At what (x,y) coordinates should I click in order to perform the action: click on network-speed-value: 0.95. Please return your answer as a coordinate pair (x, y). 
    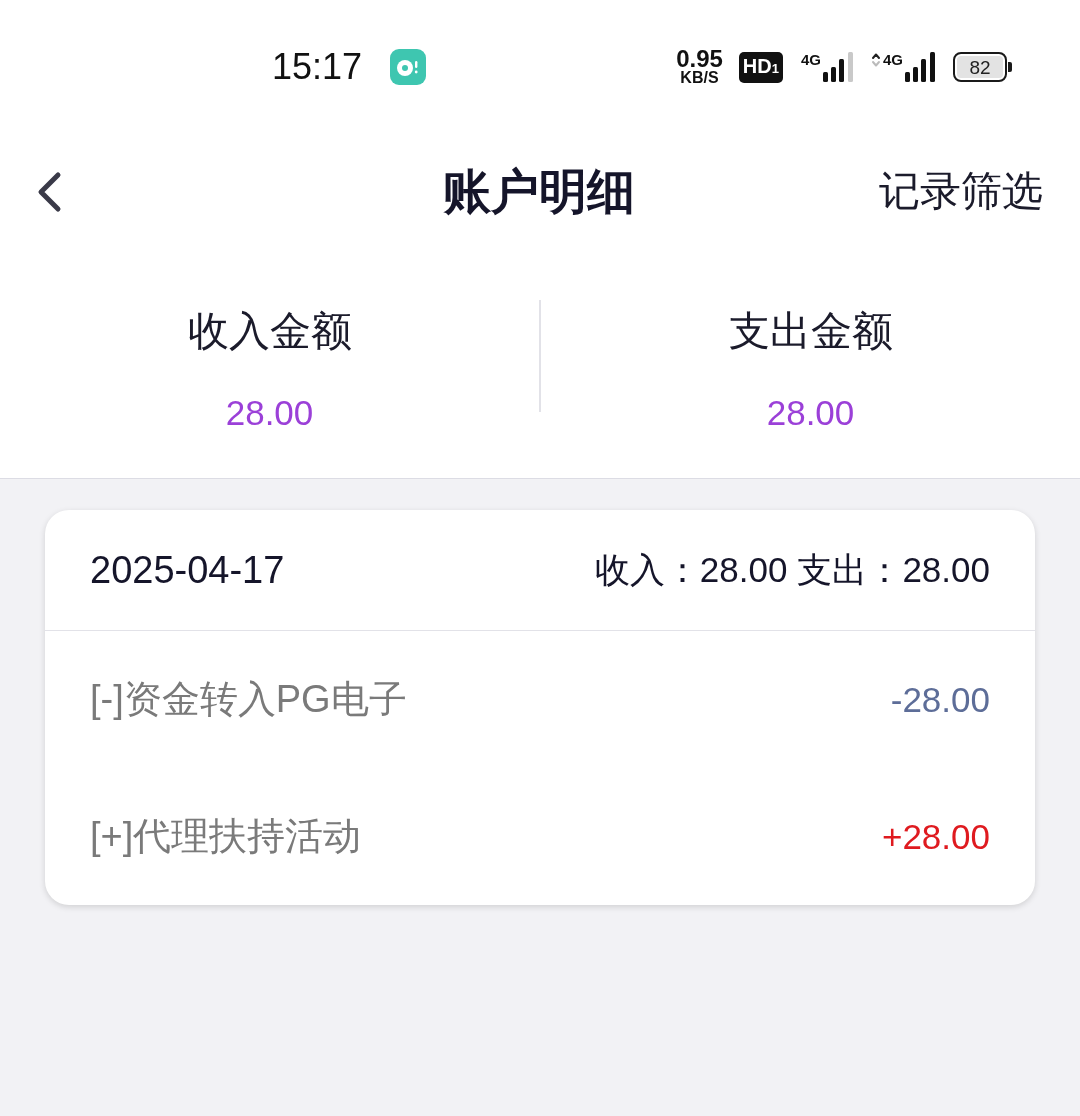
    Looking at the image, I should click on (699, 59).